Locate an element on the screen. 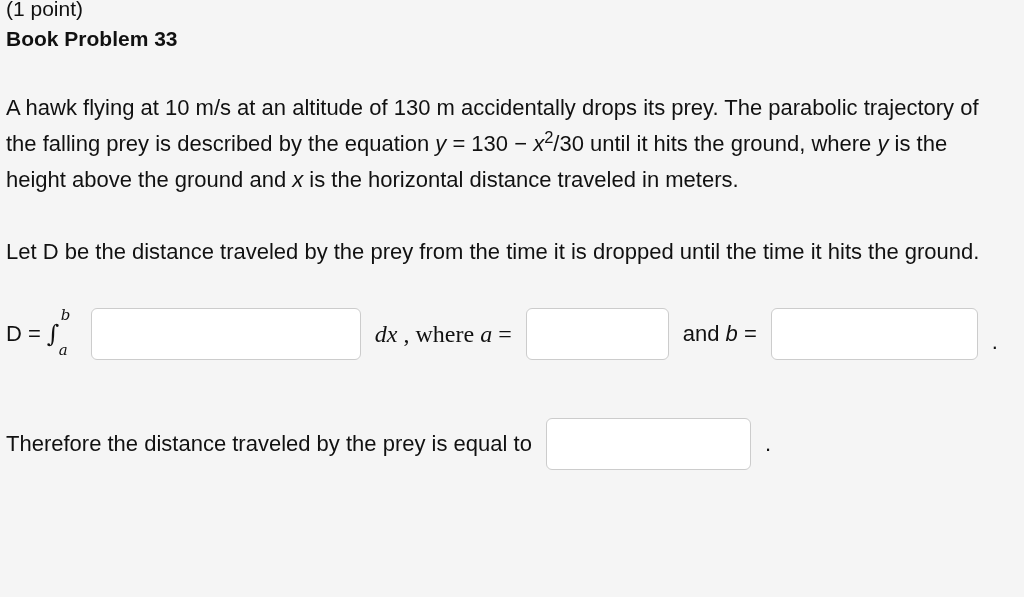  formula-text: and b = is located at coordinates (719, 334).